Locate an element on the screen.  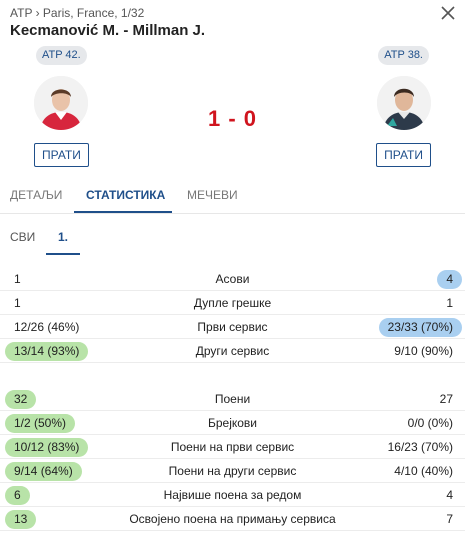
close-button is located at coordinates (448, 13).